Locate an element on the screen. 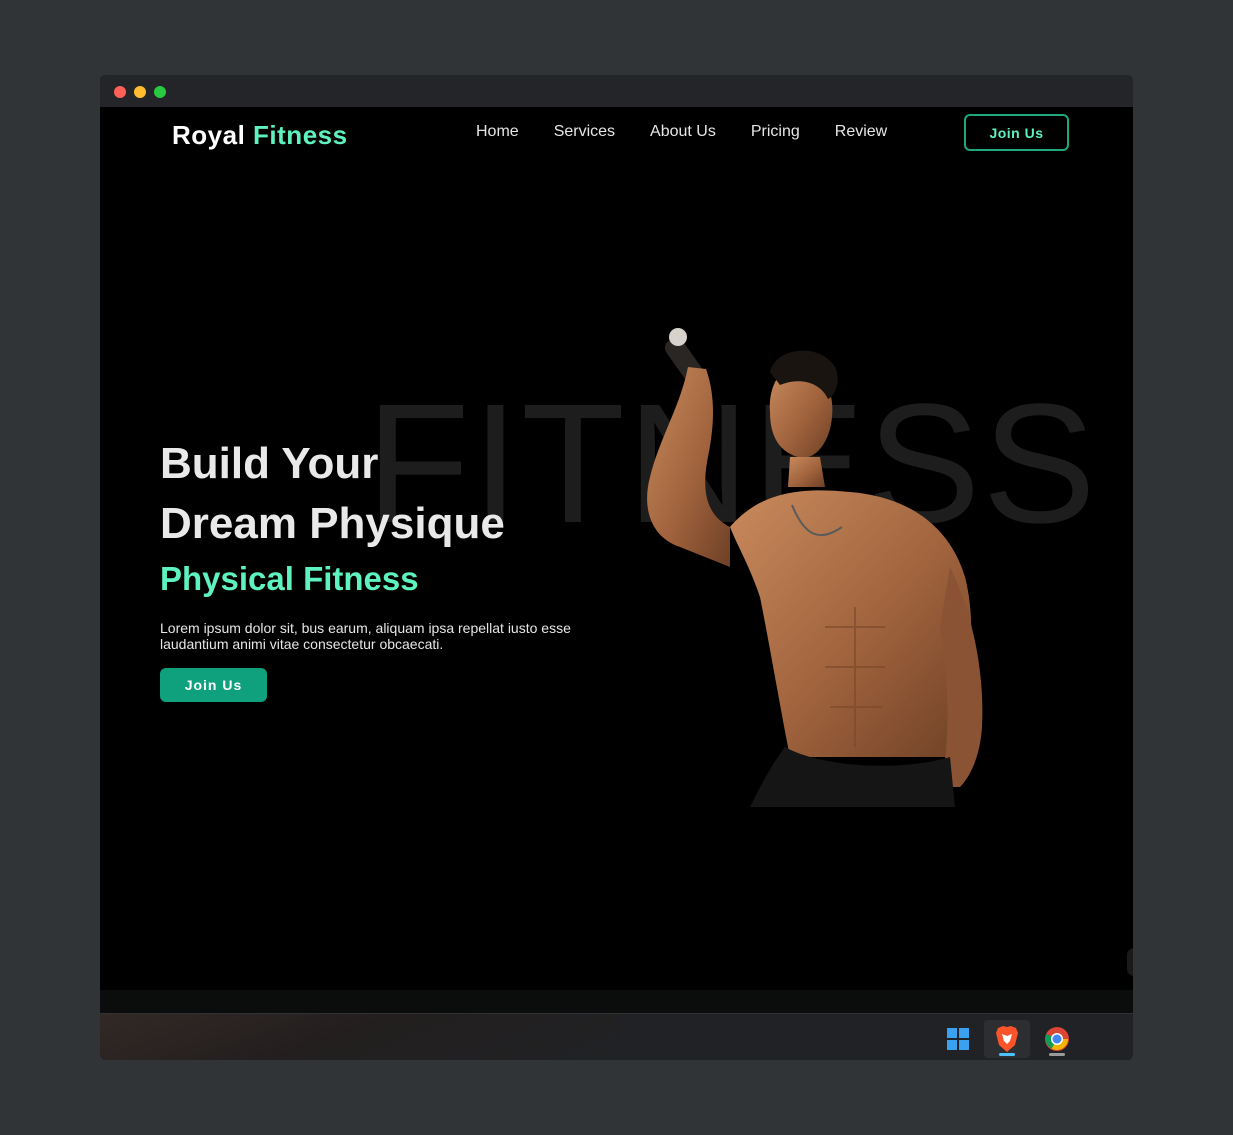  logo-accent-text: Fitness is located at coordinates (300, 135).